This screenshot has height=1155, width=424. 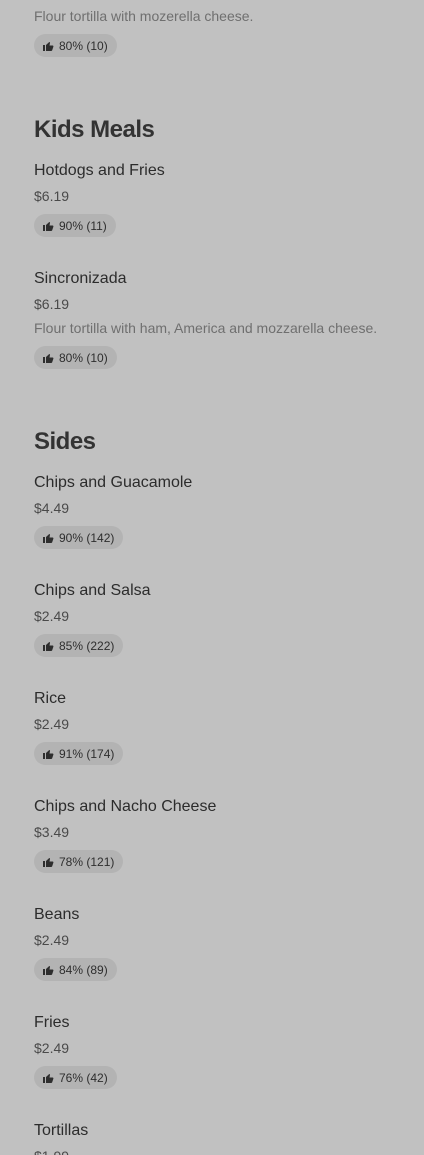 What do you see at coordinates (57, 914) in the screenshot?
I see `item-name: Beans` at bounding box center [57, 914].